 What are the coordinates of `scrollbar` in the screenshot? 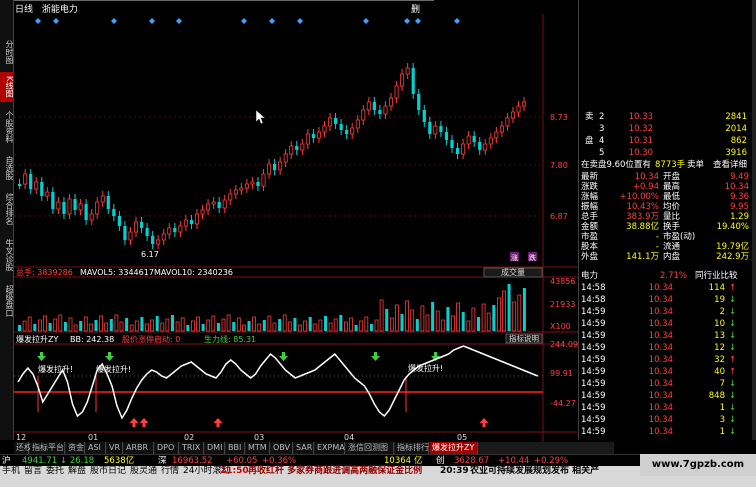 It's located at (754, 220).